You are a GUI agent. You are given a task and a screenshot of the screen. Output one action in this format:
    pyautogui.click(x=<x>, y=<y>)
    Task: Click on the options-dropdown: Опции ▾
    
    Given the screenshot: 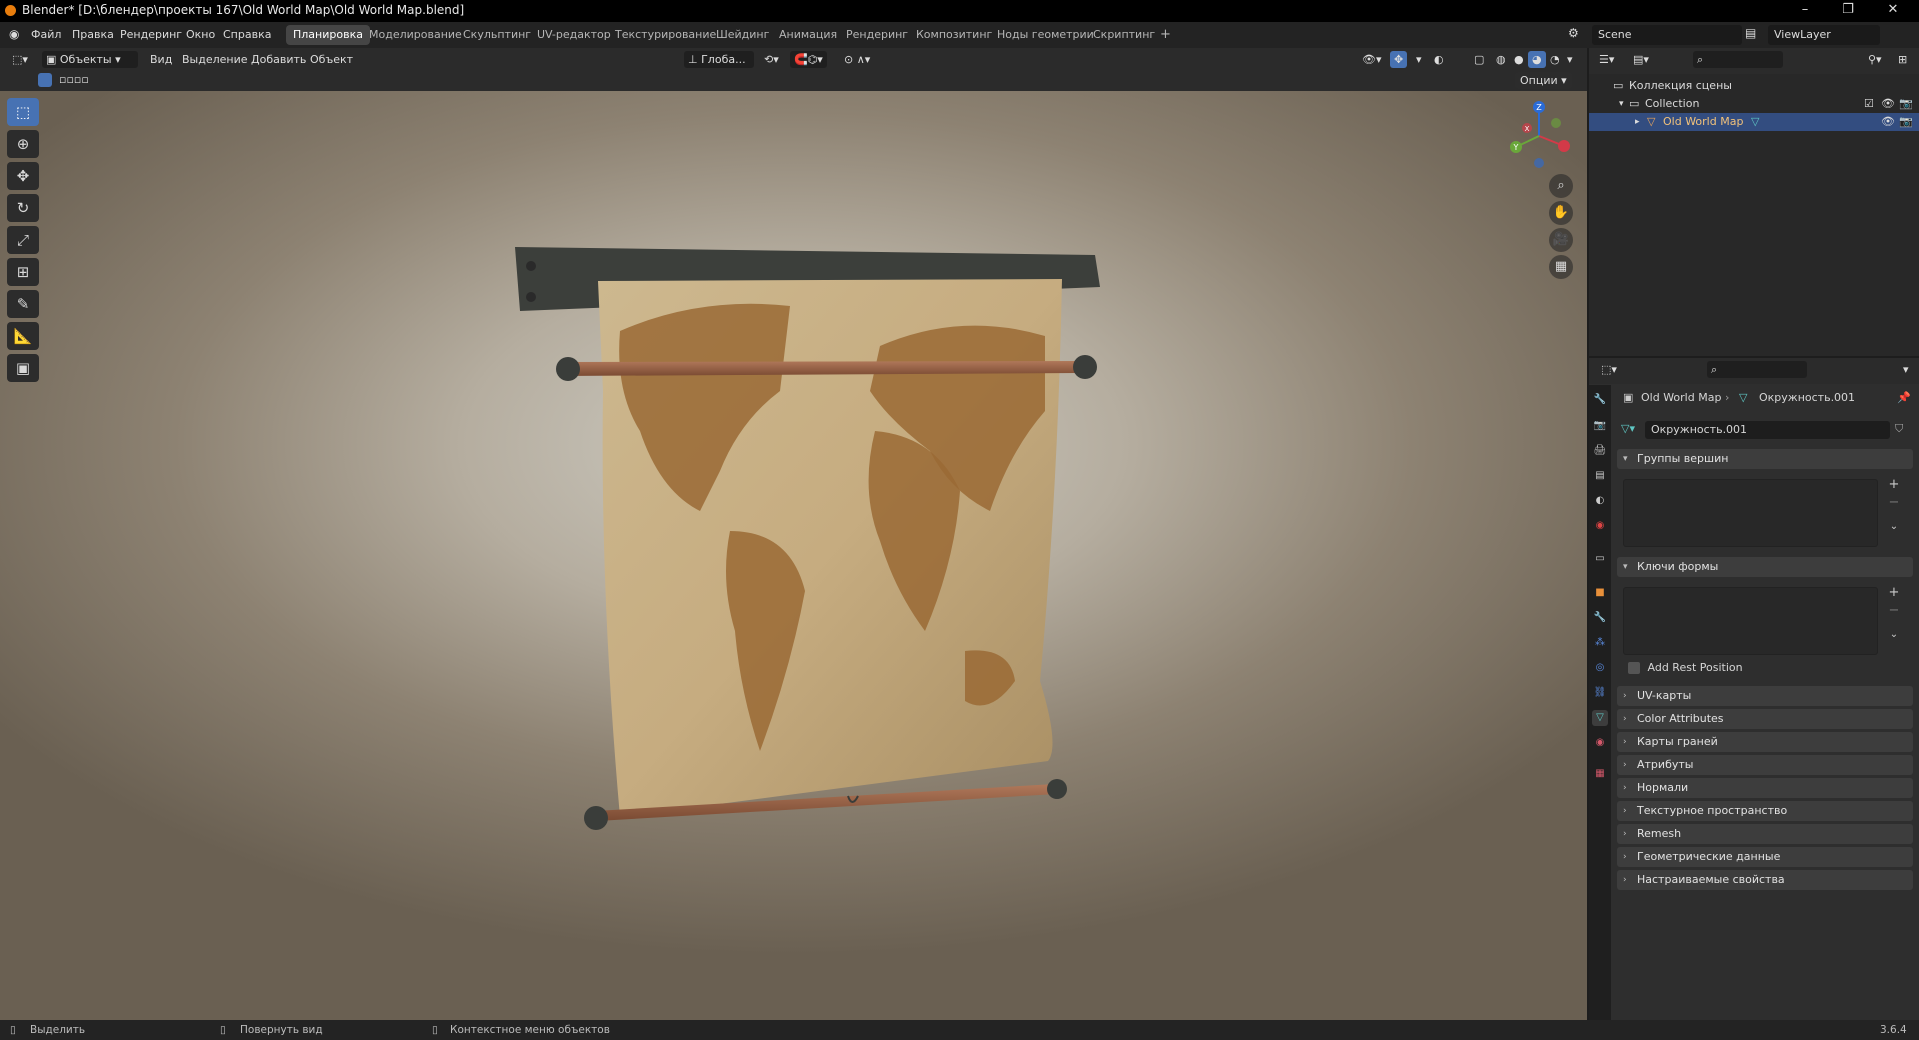 What is the action you would take?
    pyautogui.click(x=1543, y=80)
    